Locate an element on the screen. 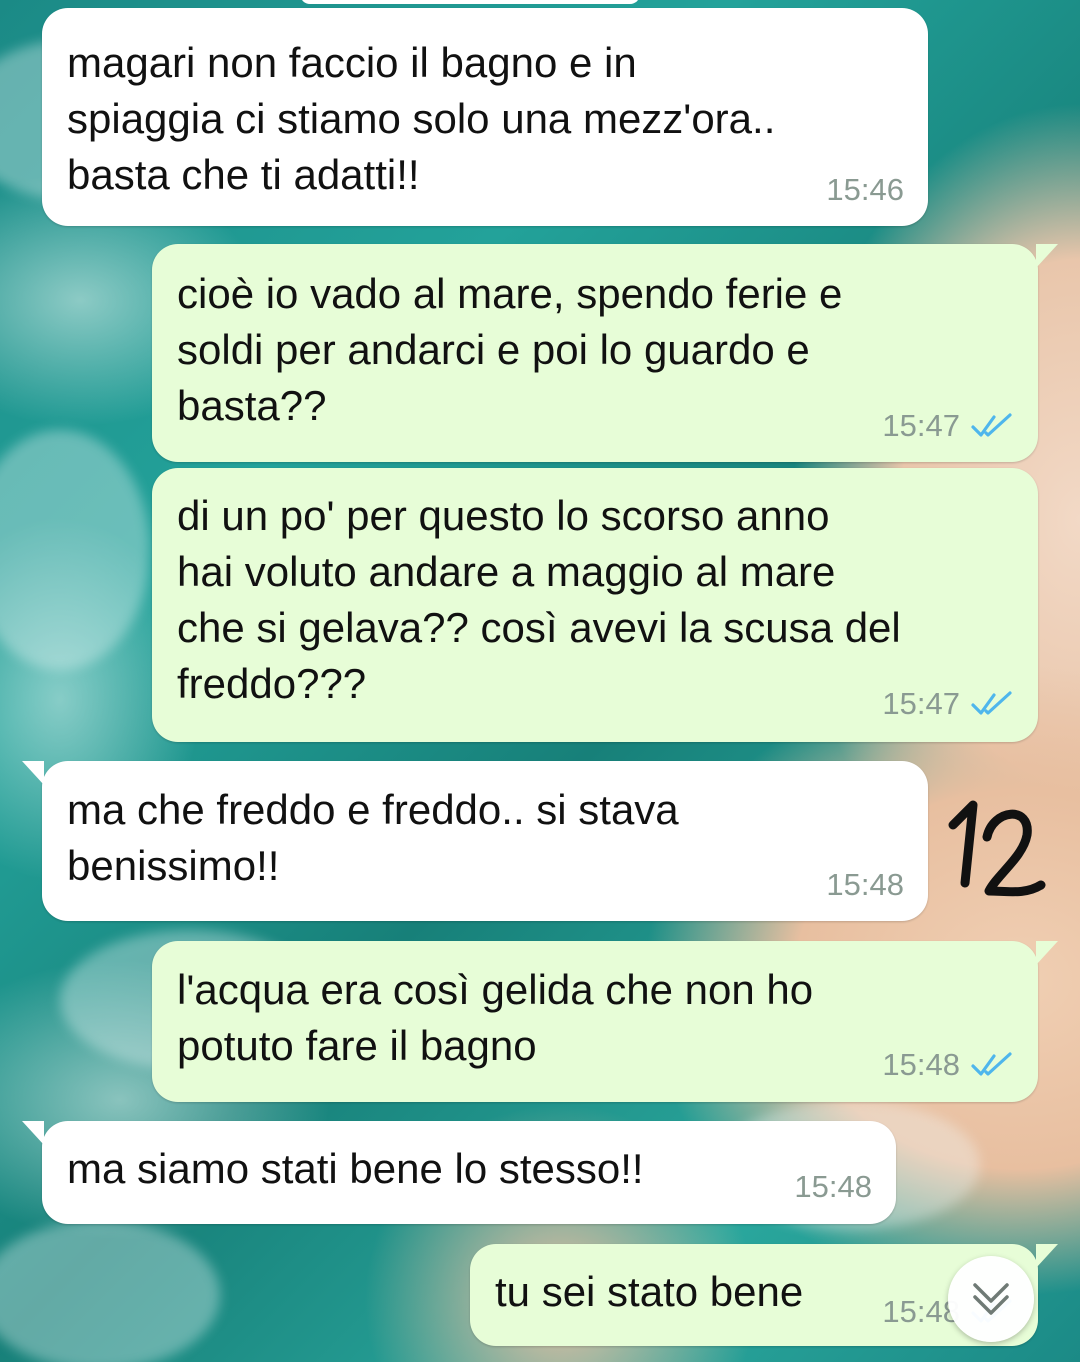 Image resolution: width=1080 pixels, height=1362 pixels. double-chevron-down-icon is located at coordinates (991, 1299).